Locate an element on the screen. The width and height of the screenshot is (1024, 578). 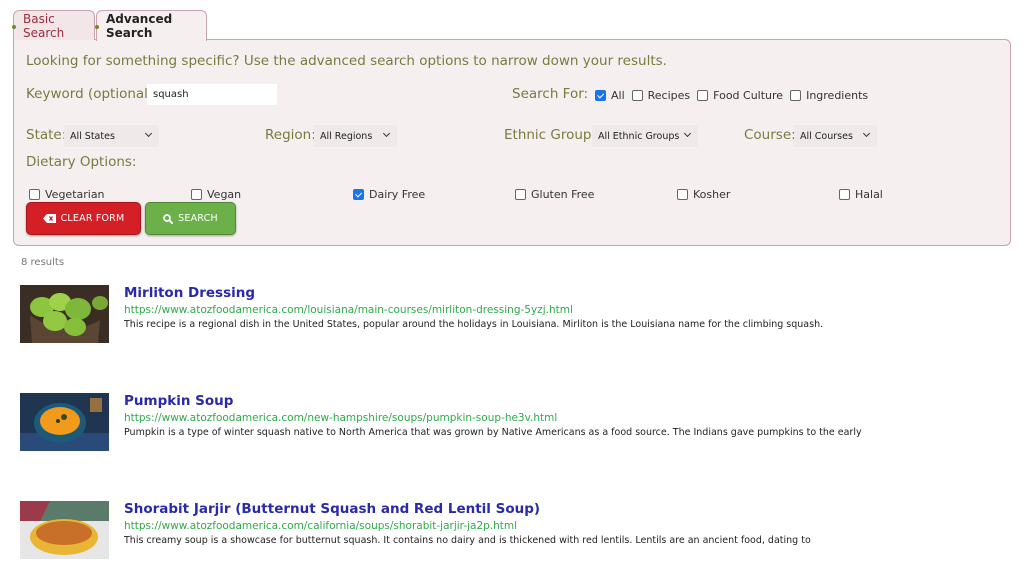
pumpkin-soup-image-icon is located at coordinates (64, 422).